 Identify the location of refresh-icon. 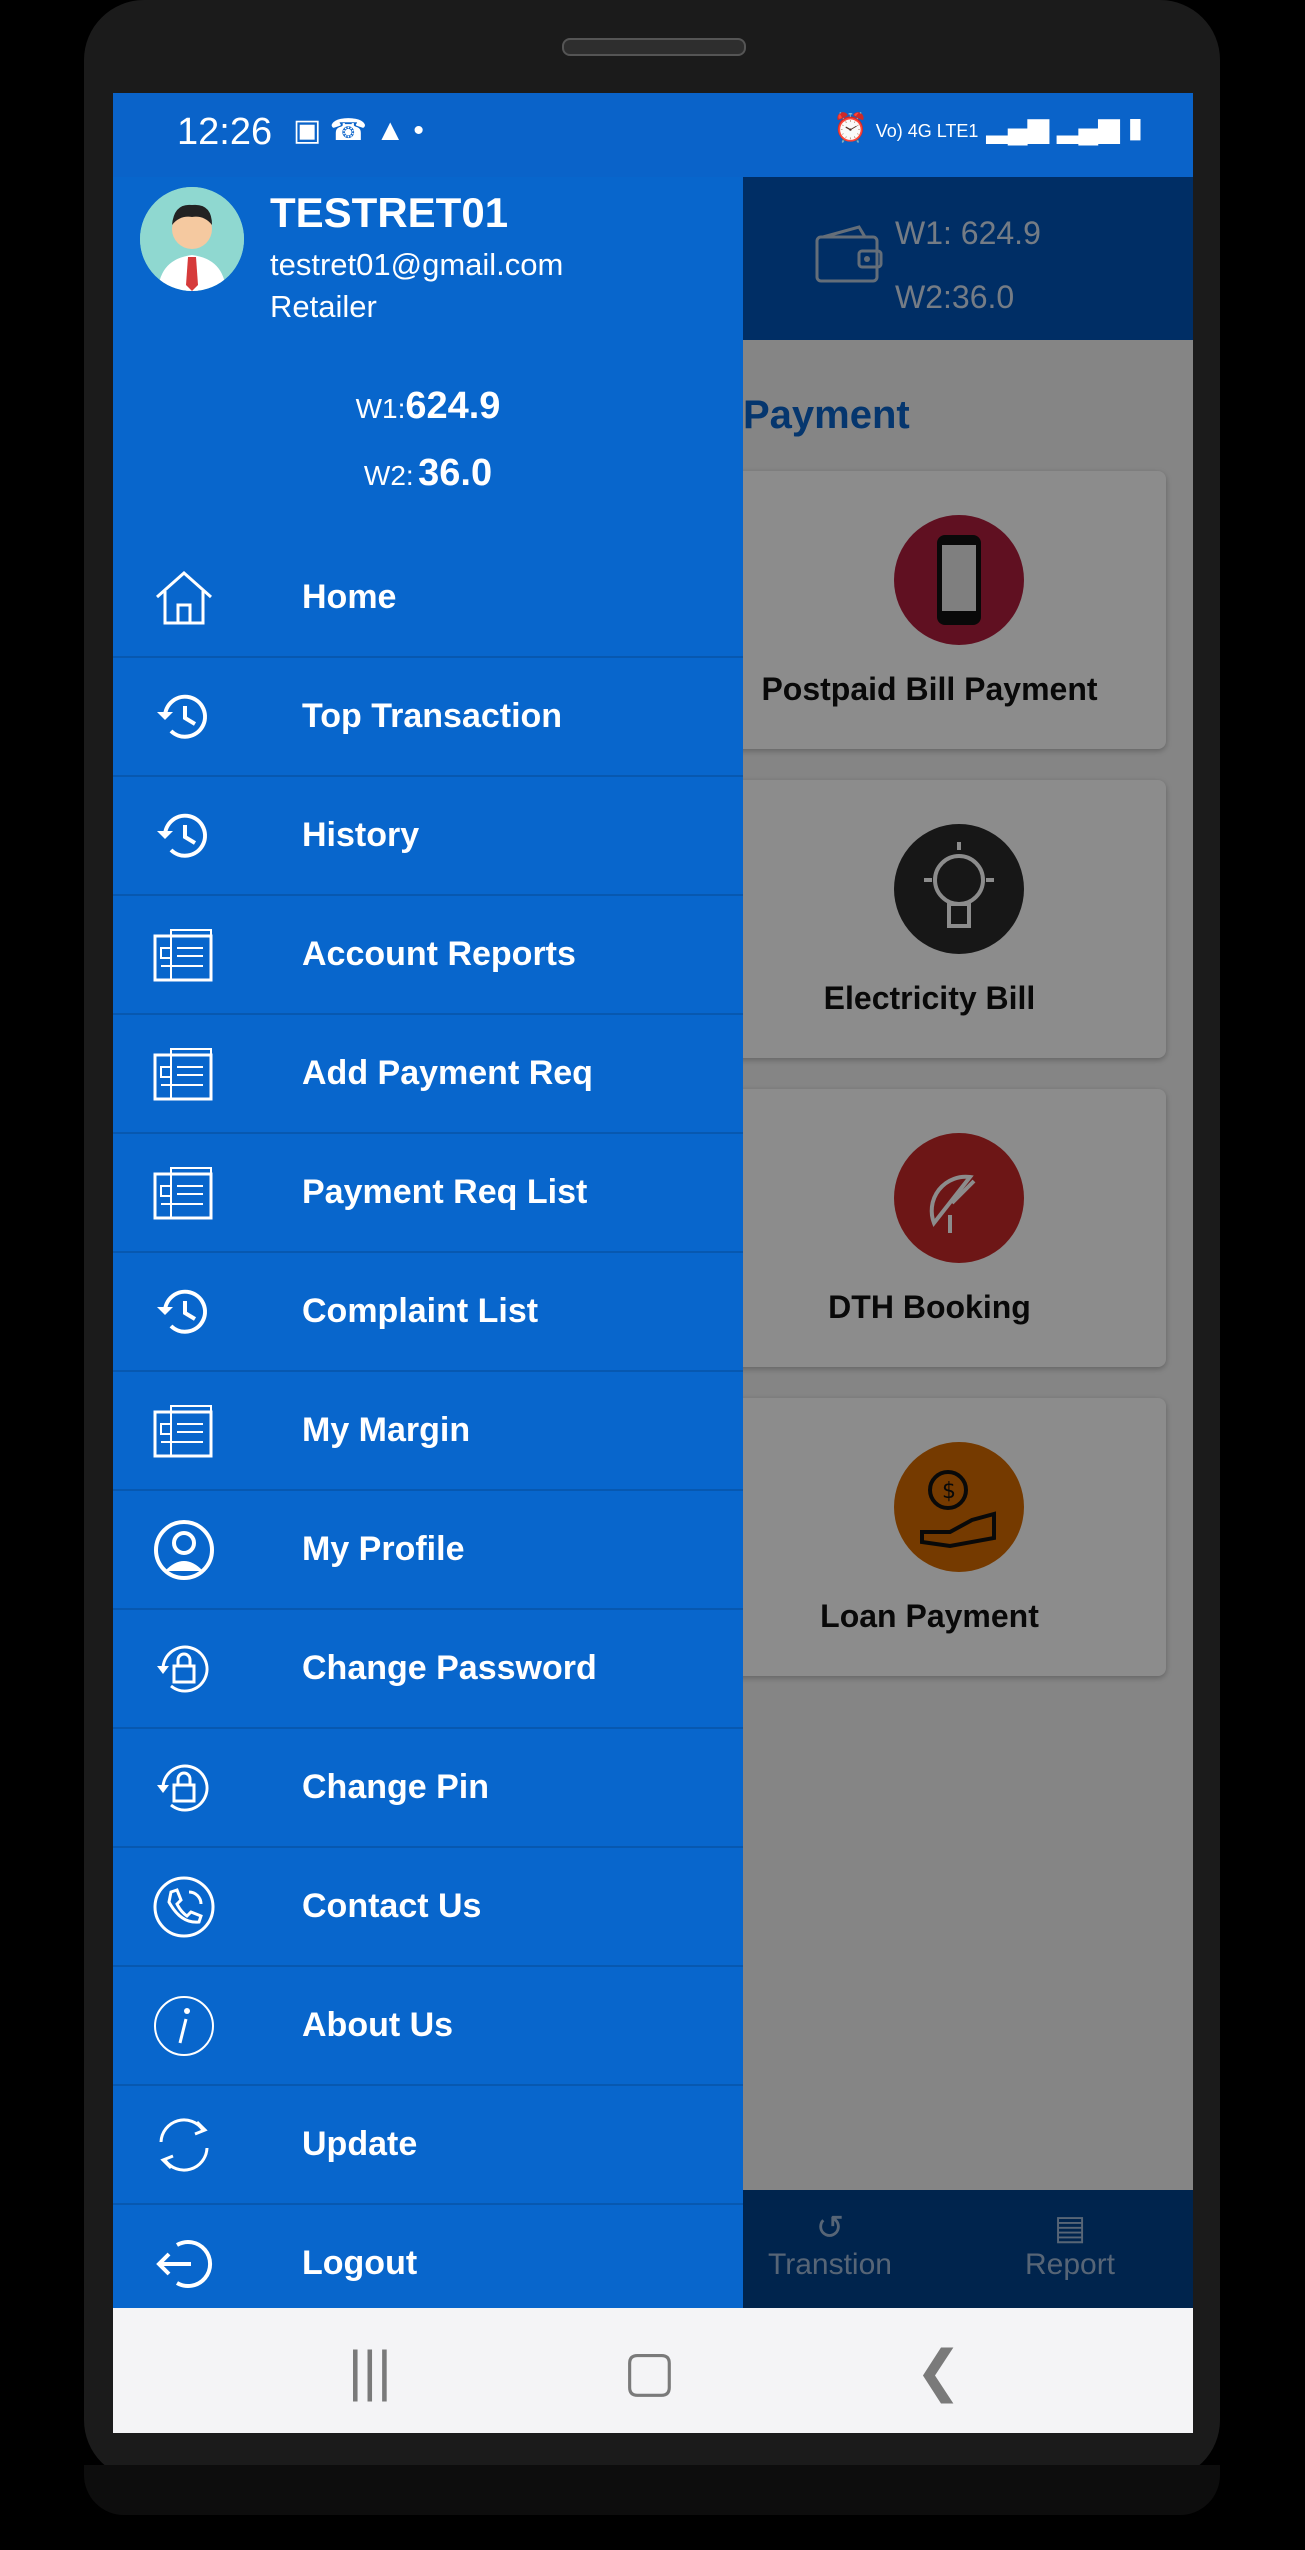
(184, 2144).